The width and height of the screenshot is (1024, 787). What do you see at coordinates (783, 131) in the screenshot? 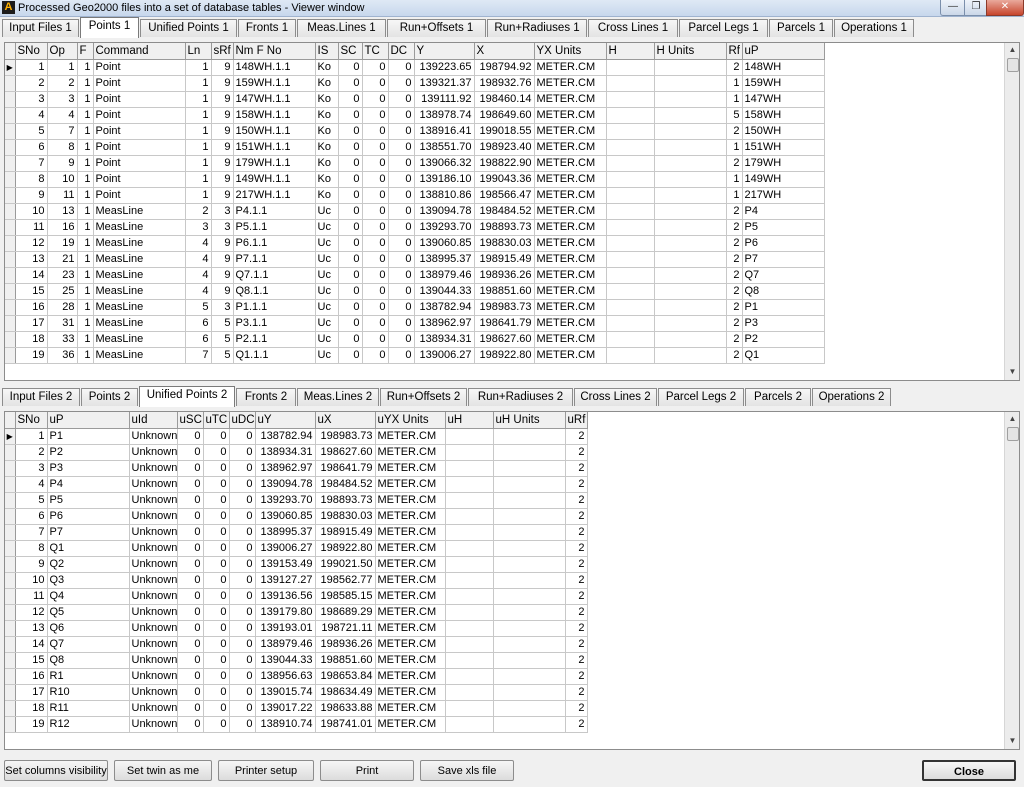
I see `points-table-cell: 150WH` at bounding box center [783, 131].